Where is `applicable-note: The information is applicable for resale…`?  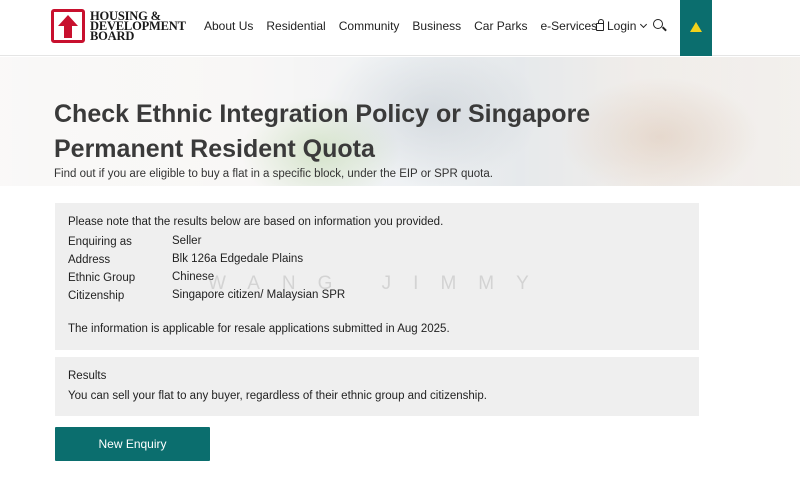 applicable-note: The information is applicable for resale… is located at coordinates (259, 329).